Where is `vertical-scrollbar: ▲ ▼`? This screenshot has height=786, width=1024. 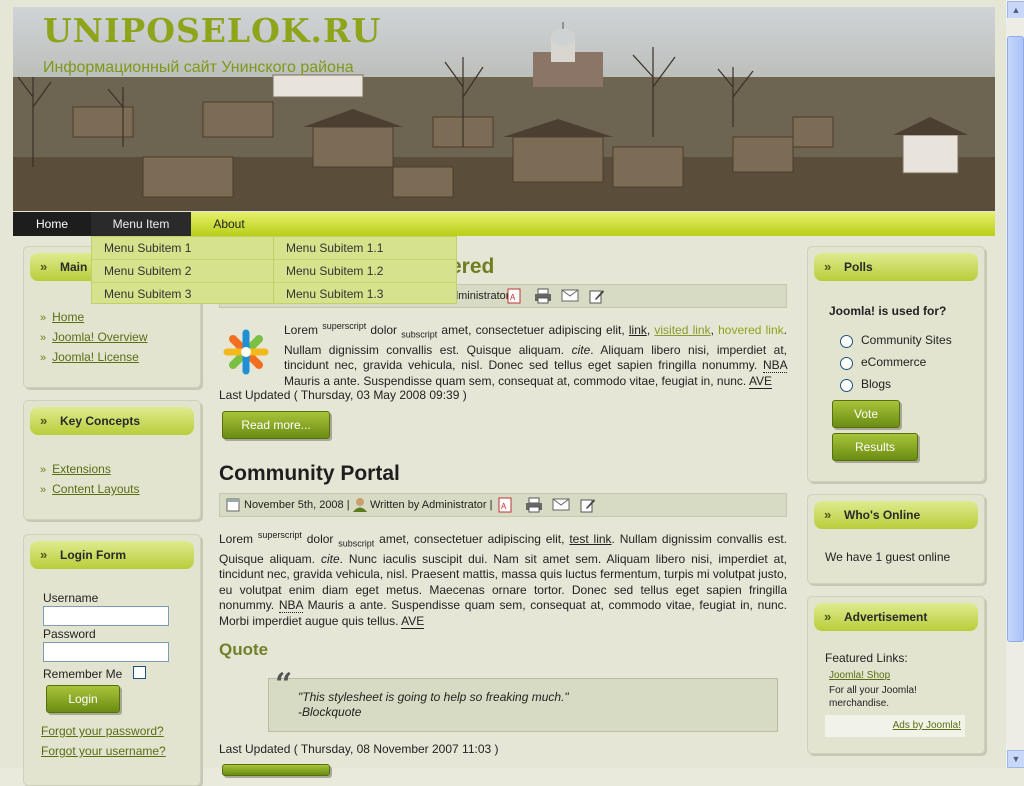
vertical-scrollbar: ▲ ▼ is located at coordinates (1015, 384).